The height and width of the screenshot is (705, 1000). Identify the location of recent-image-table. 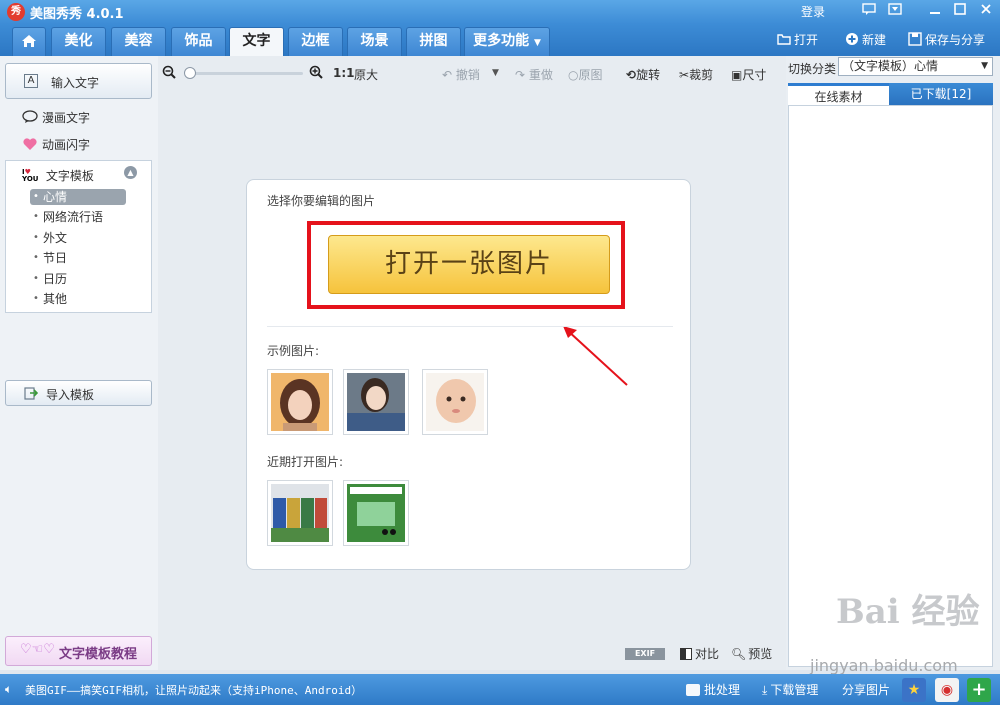
(376, 513).